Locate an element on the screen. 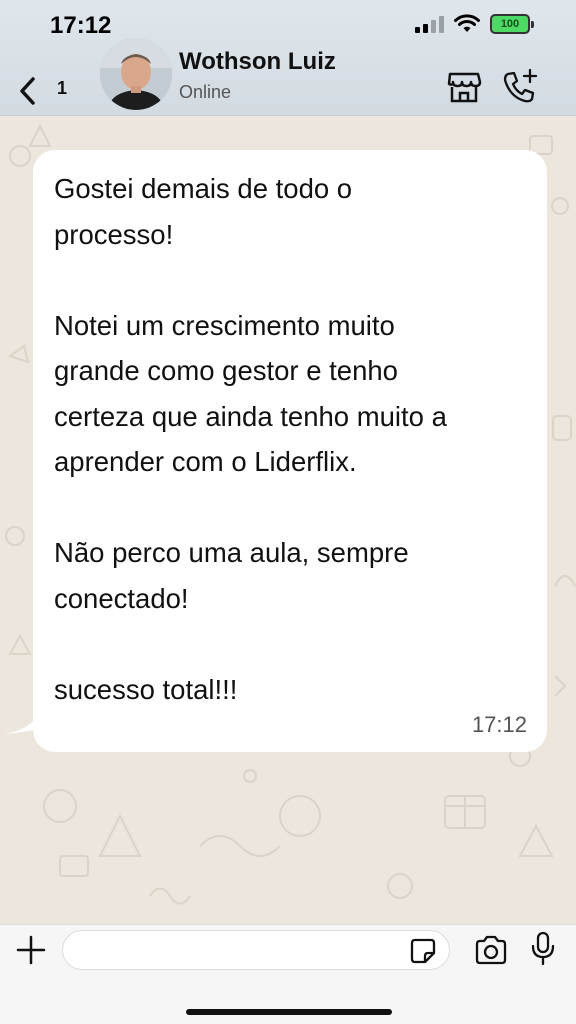 This screenshot has height=1024, width=576. contact-status: Online is located at coordinates (205, 92).